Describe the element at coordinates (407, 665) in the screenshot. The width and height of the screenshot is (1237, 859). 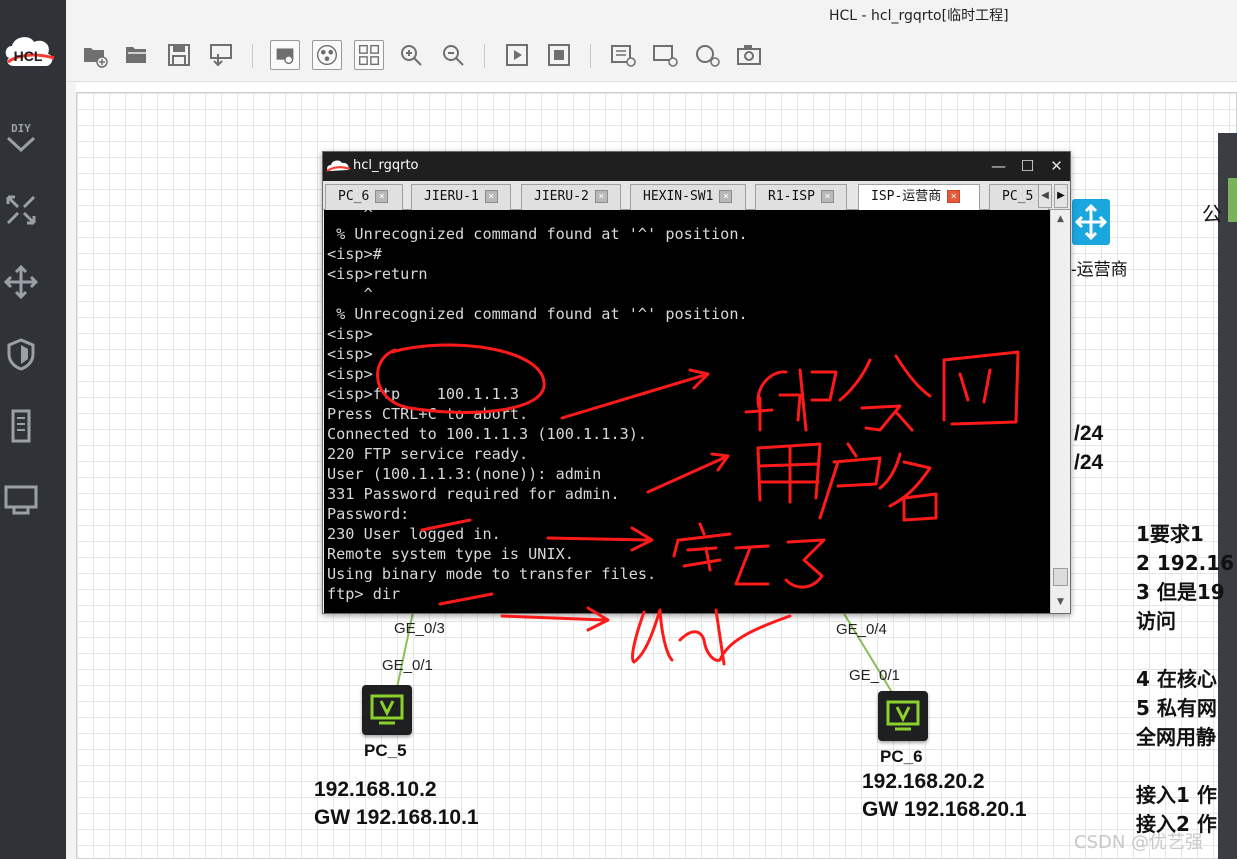
I see `port-label-pc5-lower: GE_0/1` at that location.